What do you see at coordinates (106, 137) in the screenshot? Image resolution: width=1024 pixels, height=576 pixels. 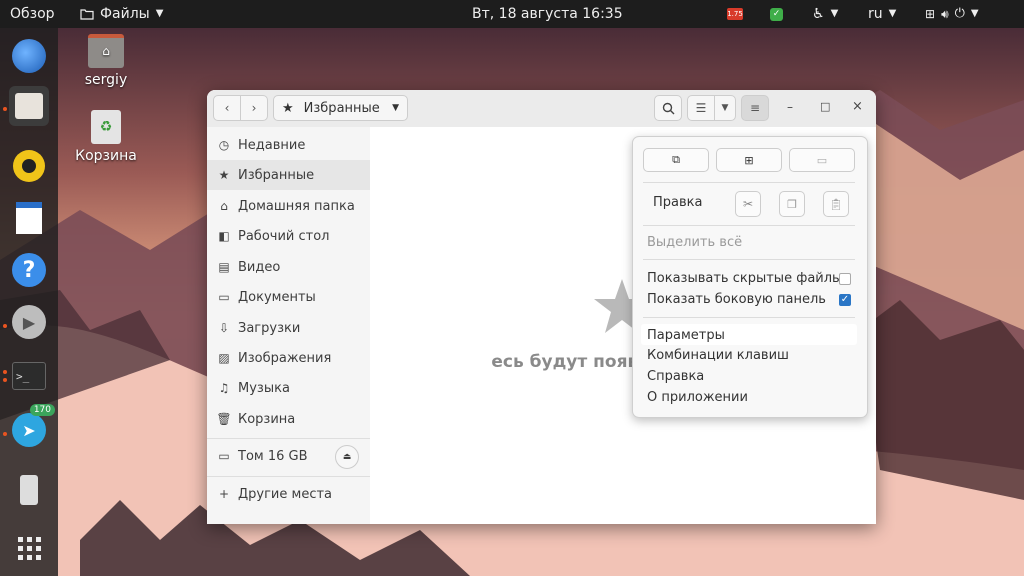 I see `desktop-trash-icon: ♻ Корзина` at bounding box center [106, 137].